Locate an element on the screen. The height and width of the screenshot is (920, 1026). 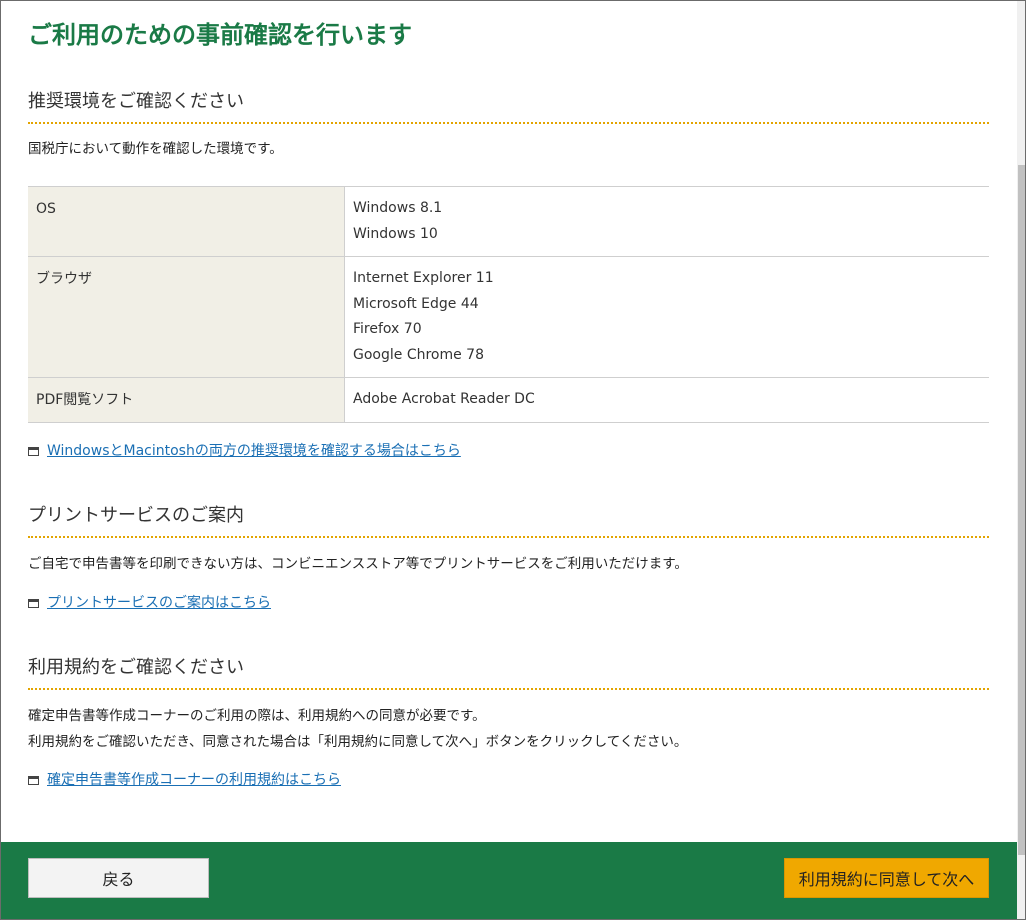
pdf-value: Adobe Acrobat Reader DC is located at coordinates (444, 399).